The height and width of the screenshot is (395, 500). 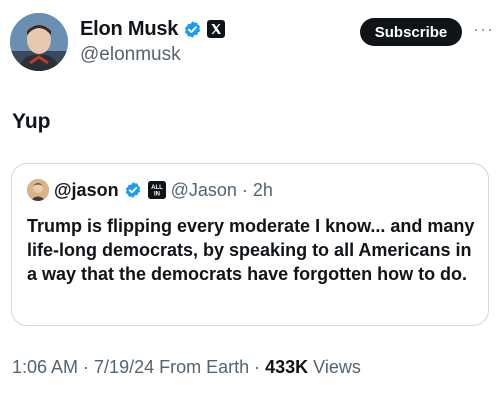 I want to click on x-logo-icon, so click(x=216, y=29).